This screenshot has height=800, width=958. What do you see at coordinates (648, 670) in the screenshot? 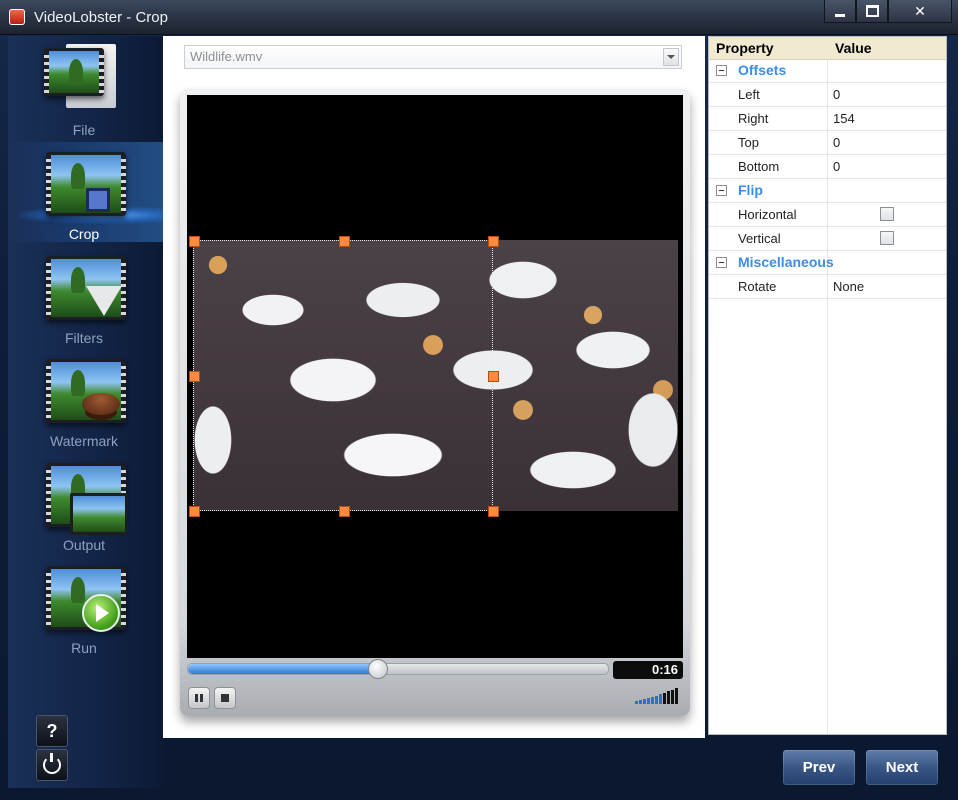
I see `time-display: 0:16` at bounding box center [648, 670].